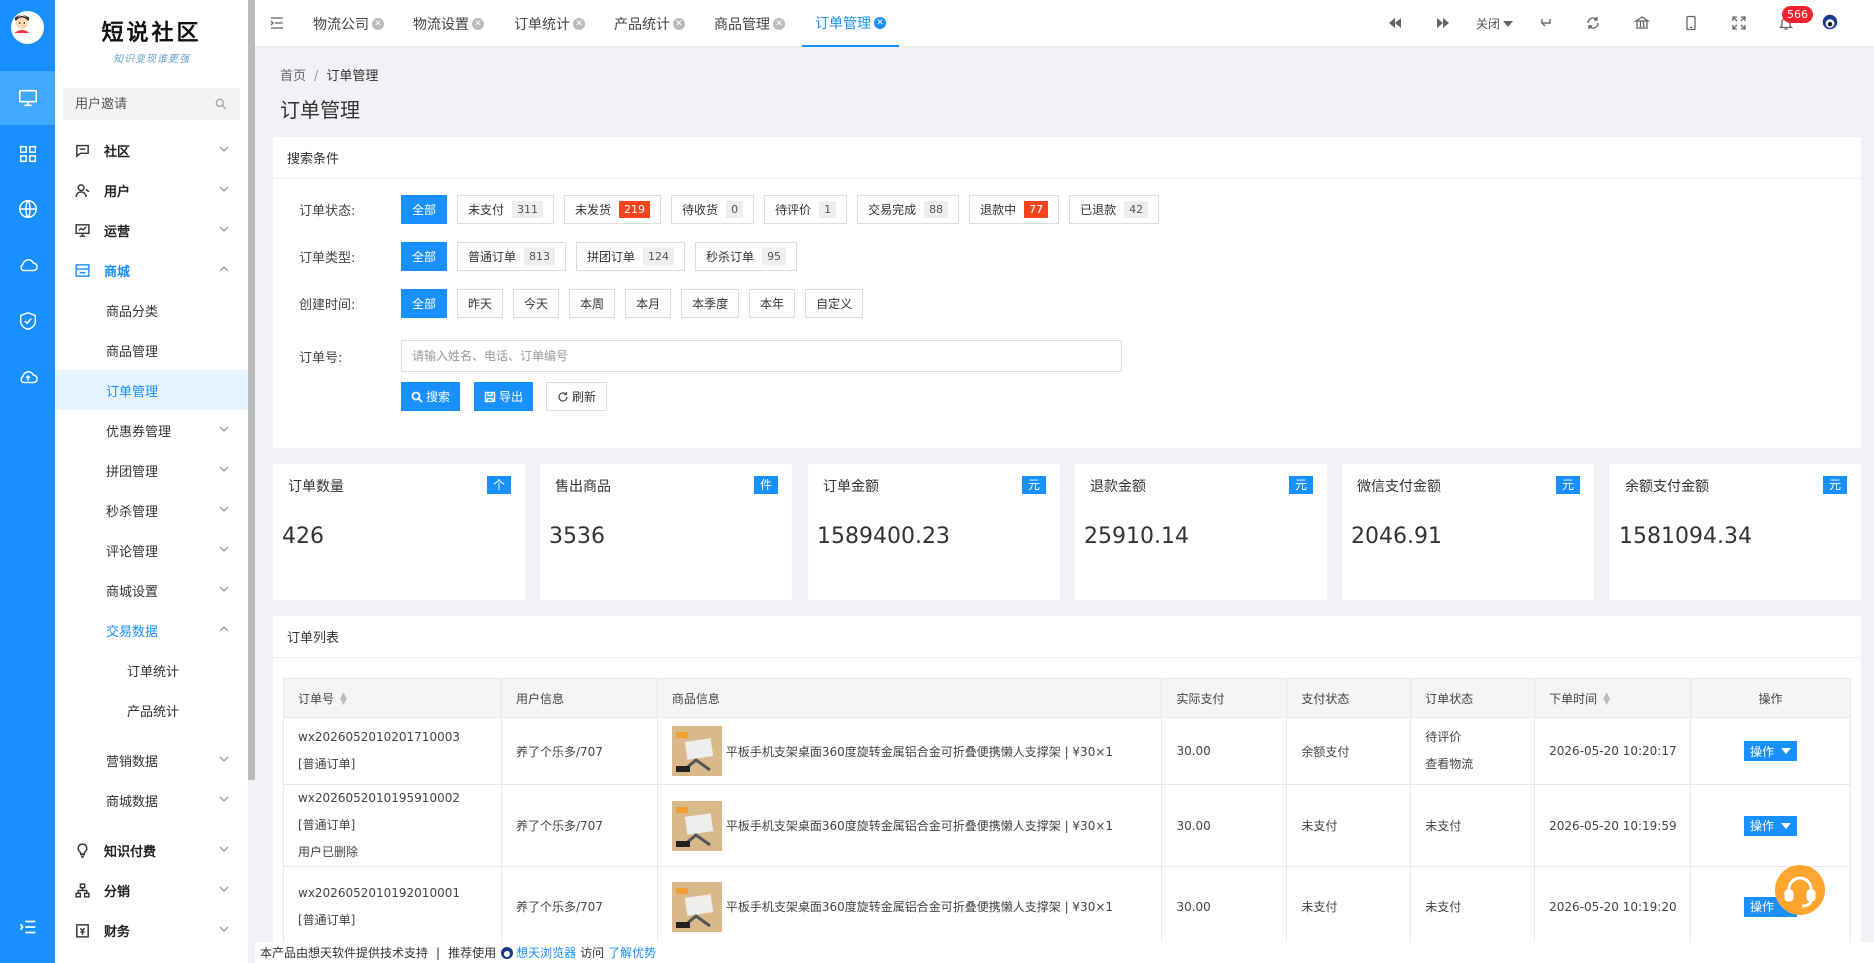 This screenshot has width=1874, height=963. Describe the element at coordinates (1691, 23) in the screenshot. I see `mobile-icon` at that location.